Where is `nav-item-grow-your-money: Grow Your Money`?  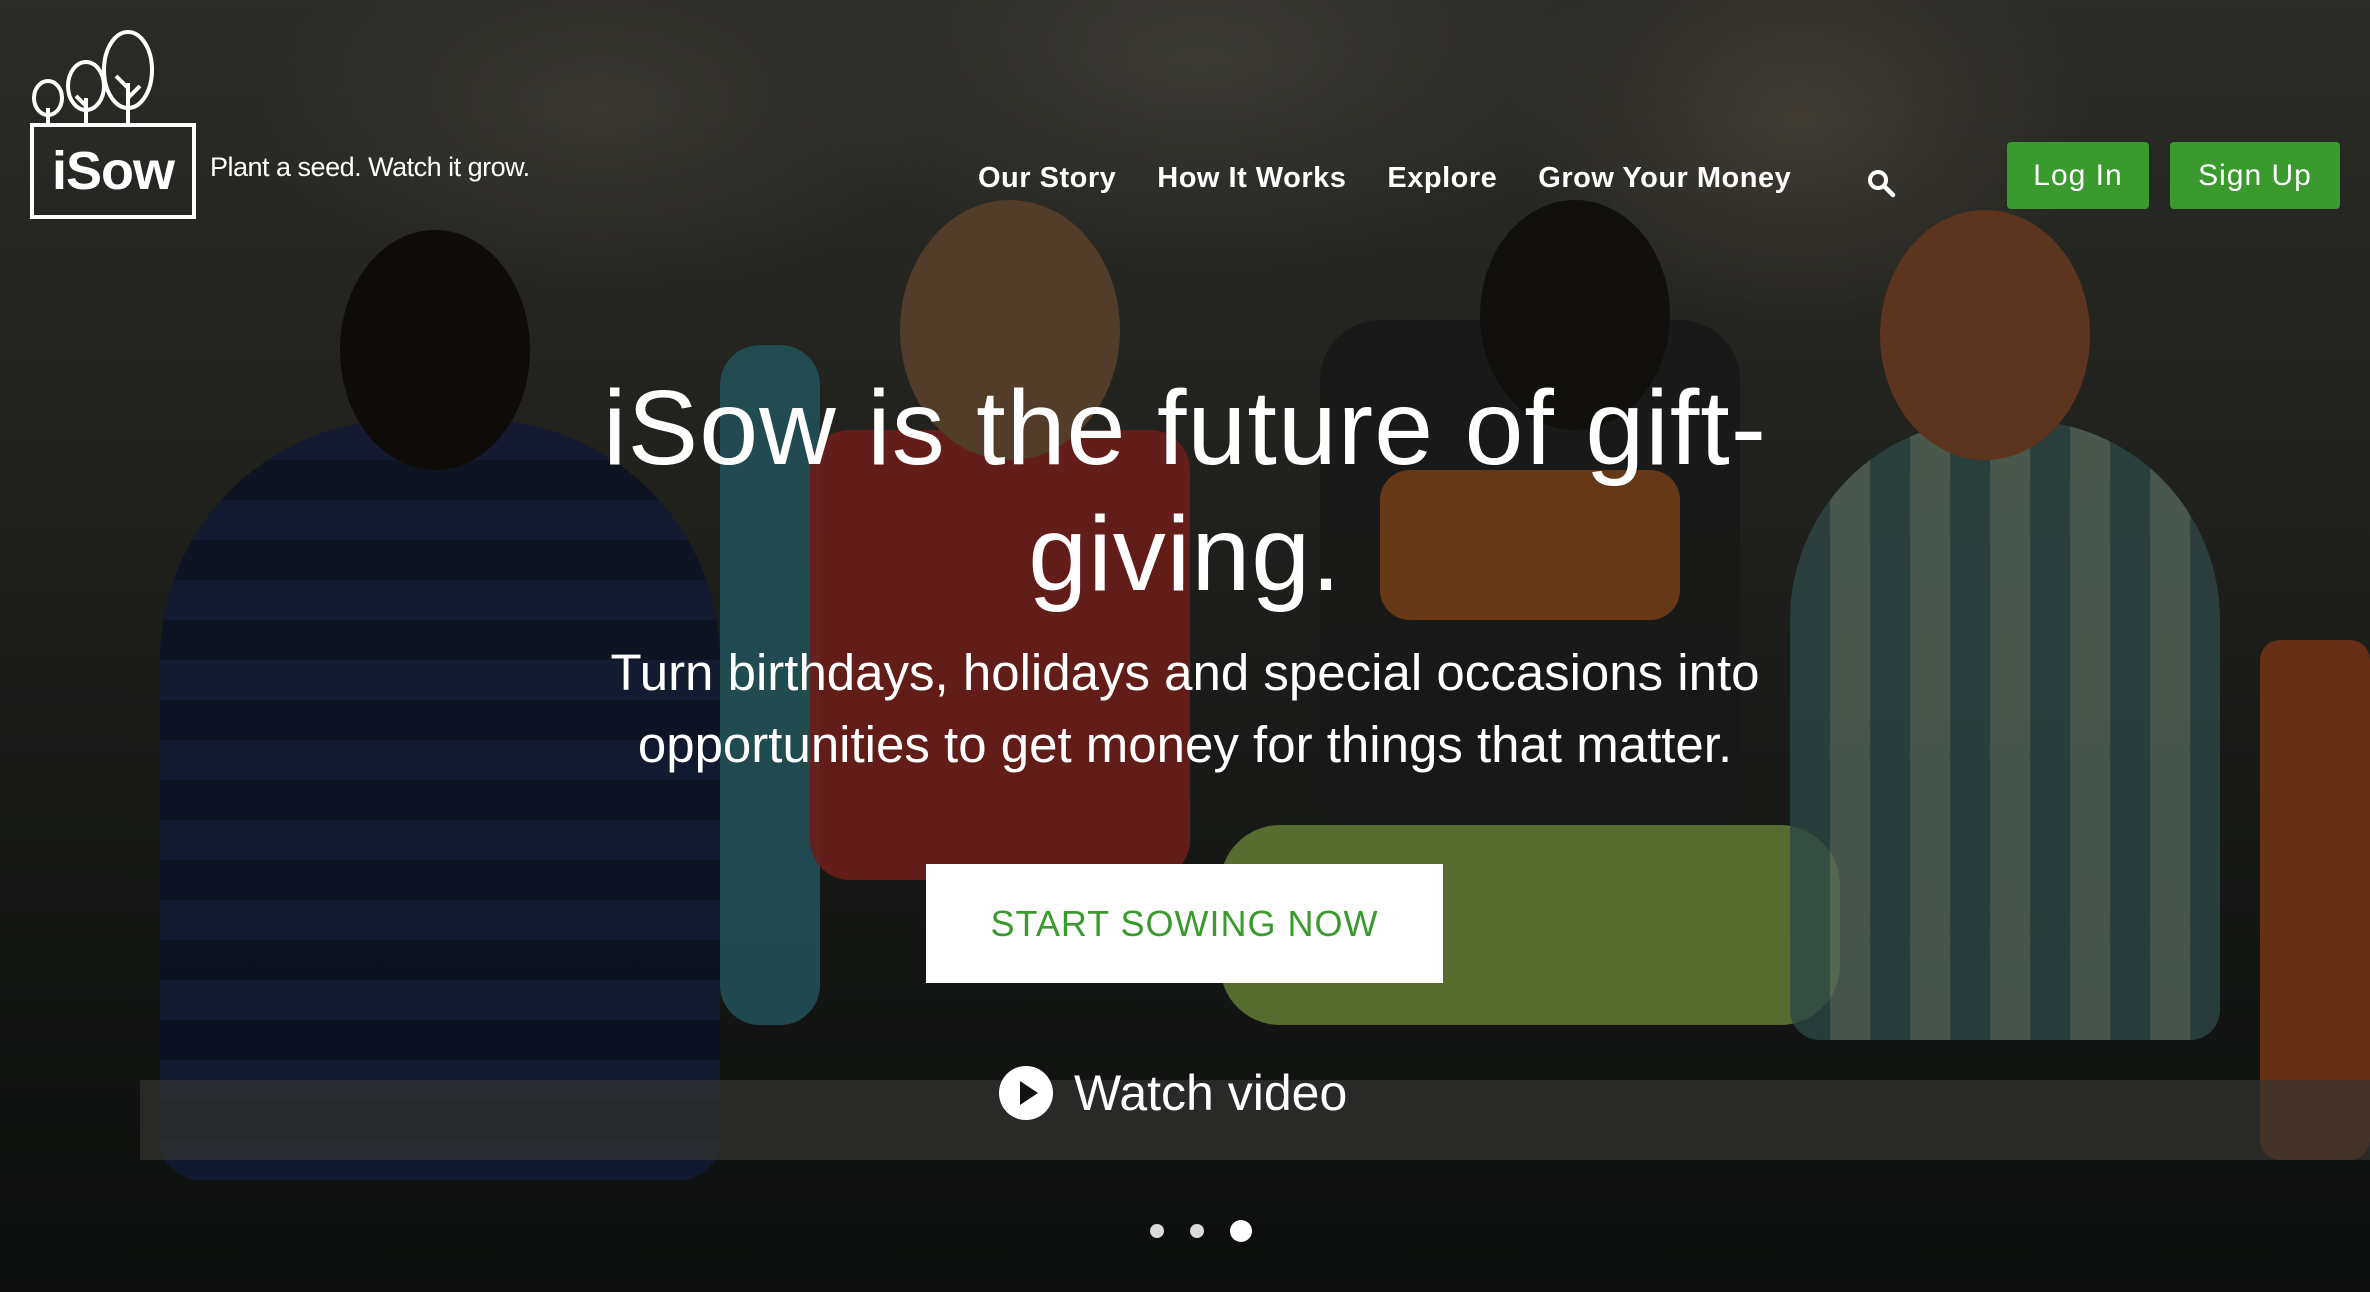
nav-item-grow-your-money: Grow Your Money is located at coordinates (1664, 178).